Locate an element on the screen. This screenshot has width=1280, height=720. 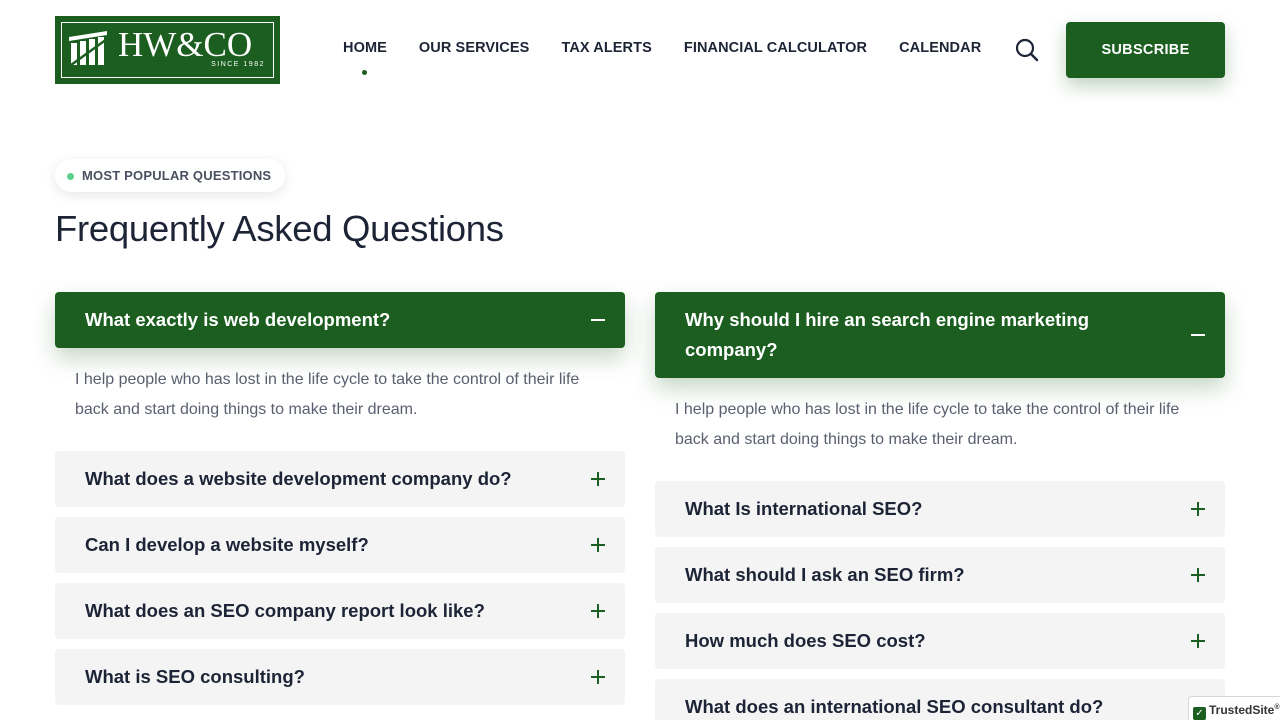
nav-tax-alerts: TAX ALERTS is located at coordinates (606, 50).